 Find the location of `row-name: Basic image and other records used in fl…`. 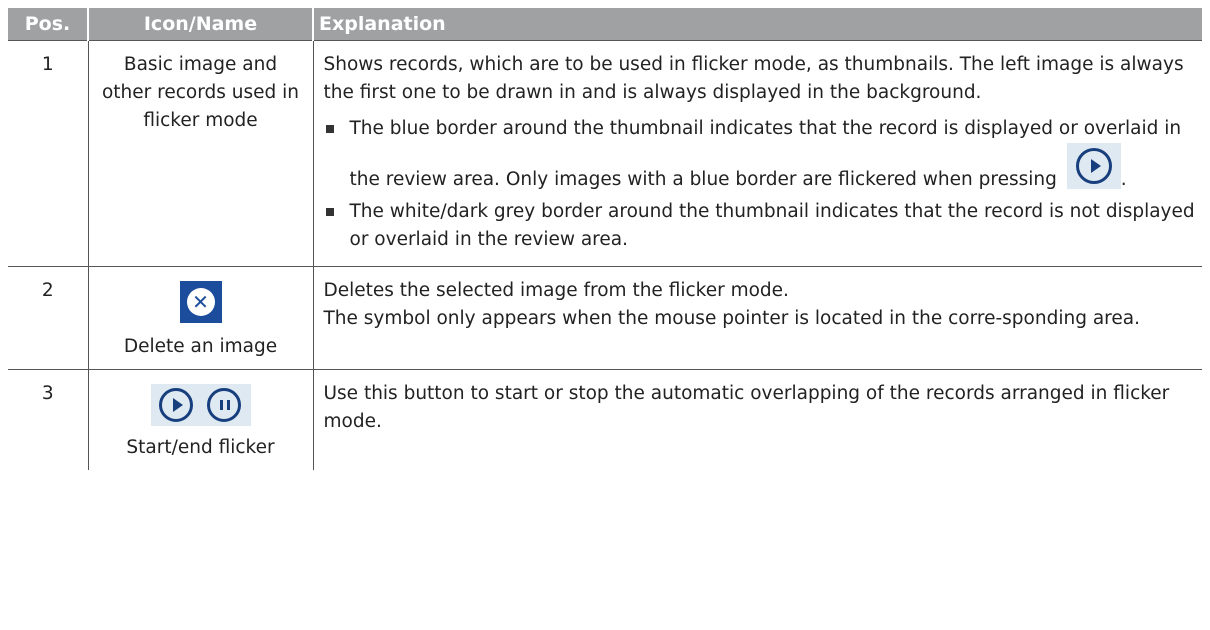

row-name: Basic image and other records used in fl… is located at coordinates (200, 92).